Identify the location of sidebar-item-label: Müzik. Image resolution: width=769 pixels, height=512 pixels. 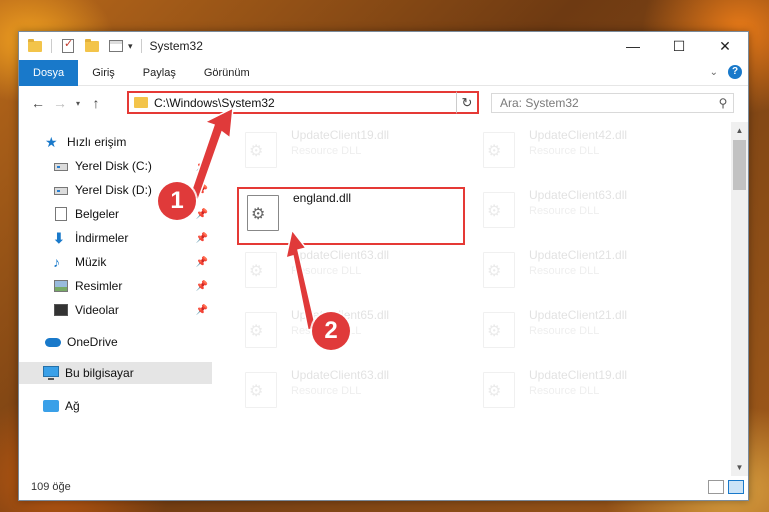
(91, 262).